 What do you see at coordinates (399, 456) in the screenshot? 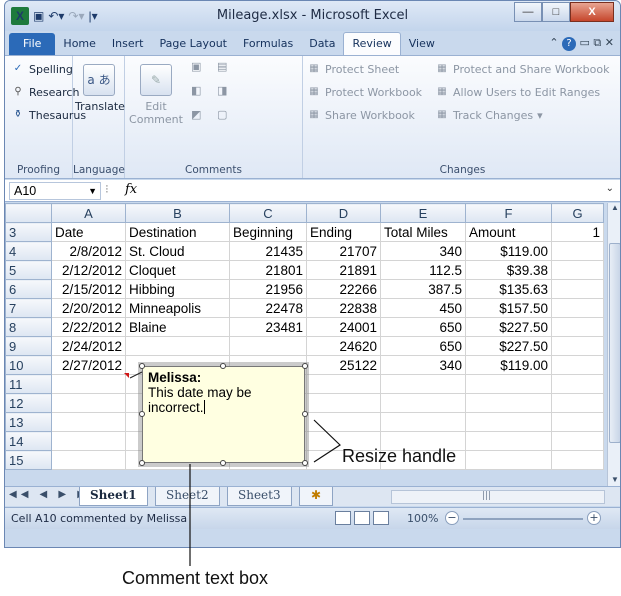
I see `resize-handle-callout: Resize handle` at bounding box center [399, 456].